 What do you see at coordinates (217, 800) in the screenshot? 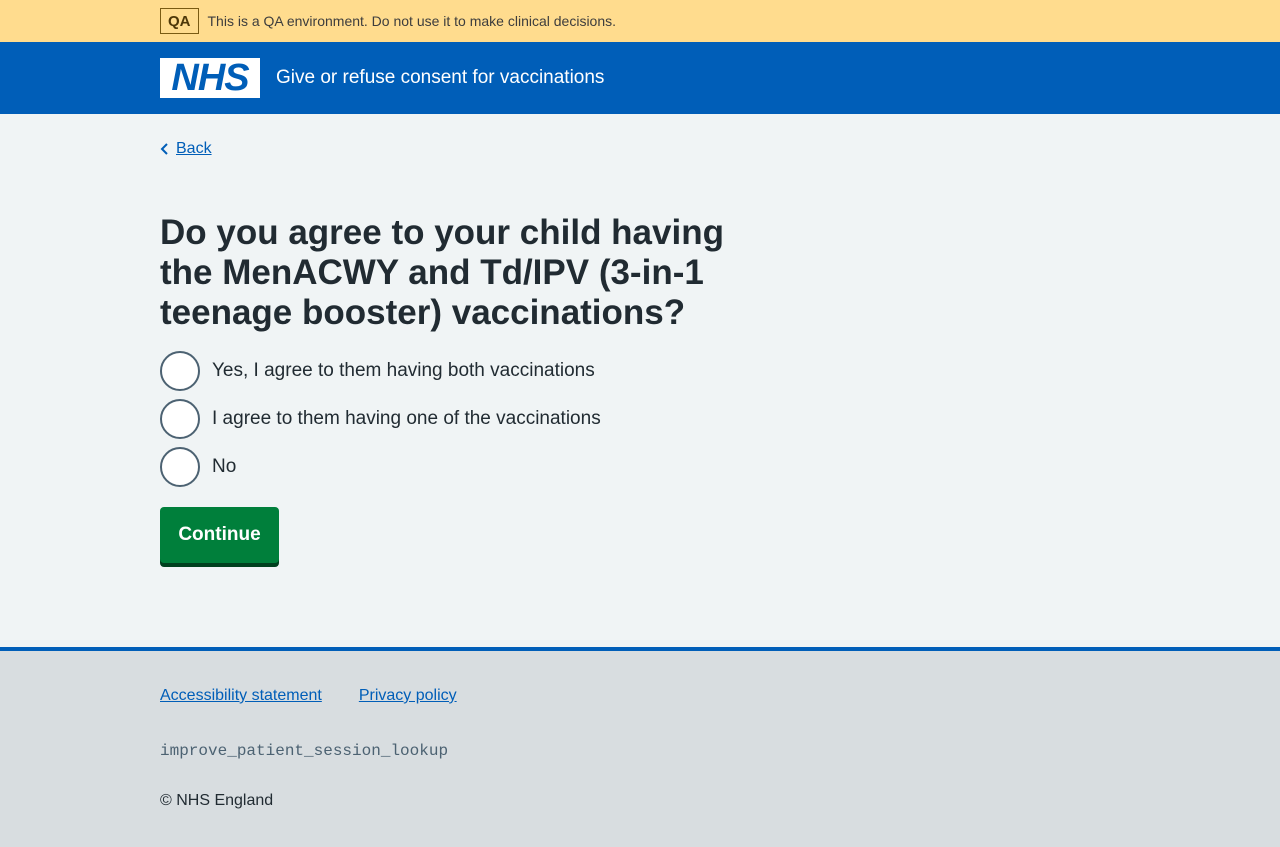
I see `copyright: © NHS England` at bounding box center [217, 800].